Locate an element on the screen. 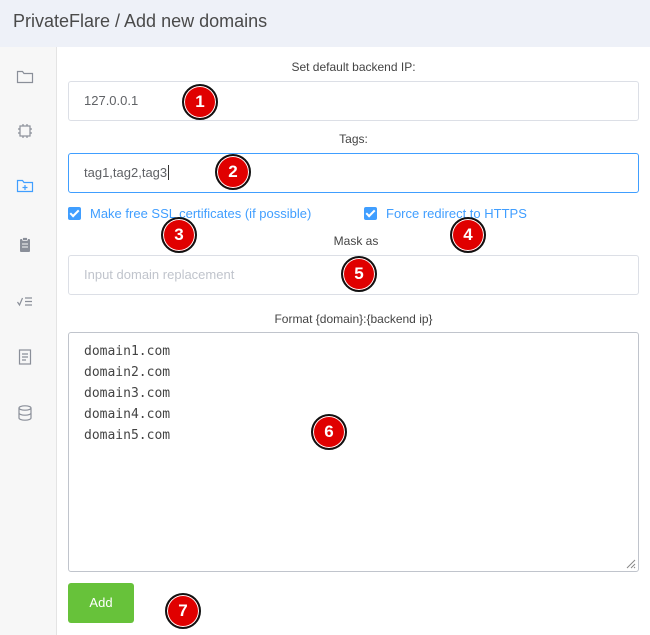 This screenshot has height=635, width=650. redirect-checkbox-box is located at coordinates (370, 213).